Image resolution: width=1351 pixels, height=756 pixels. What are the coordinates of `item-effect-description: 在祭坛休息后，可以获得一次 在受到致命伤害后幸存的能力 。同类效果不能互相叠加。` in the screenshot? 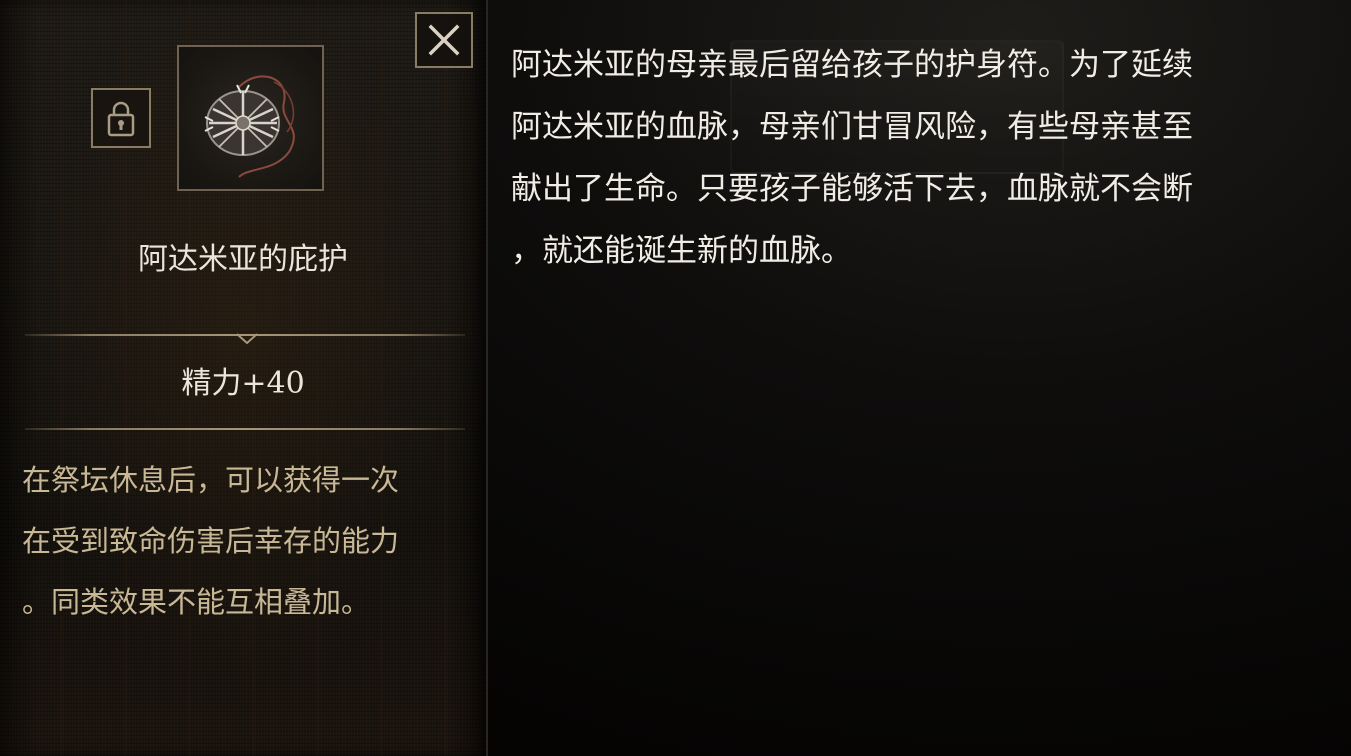 It's located at (247, 541).